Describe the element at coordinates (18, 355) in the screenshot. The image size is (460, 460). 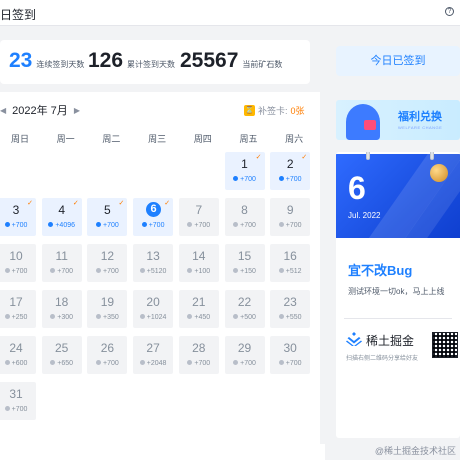
I see `calendar-day: 24 +600` at that location.